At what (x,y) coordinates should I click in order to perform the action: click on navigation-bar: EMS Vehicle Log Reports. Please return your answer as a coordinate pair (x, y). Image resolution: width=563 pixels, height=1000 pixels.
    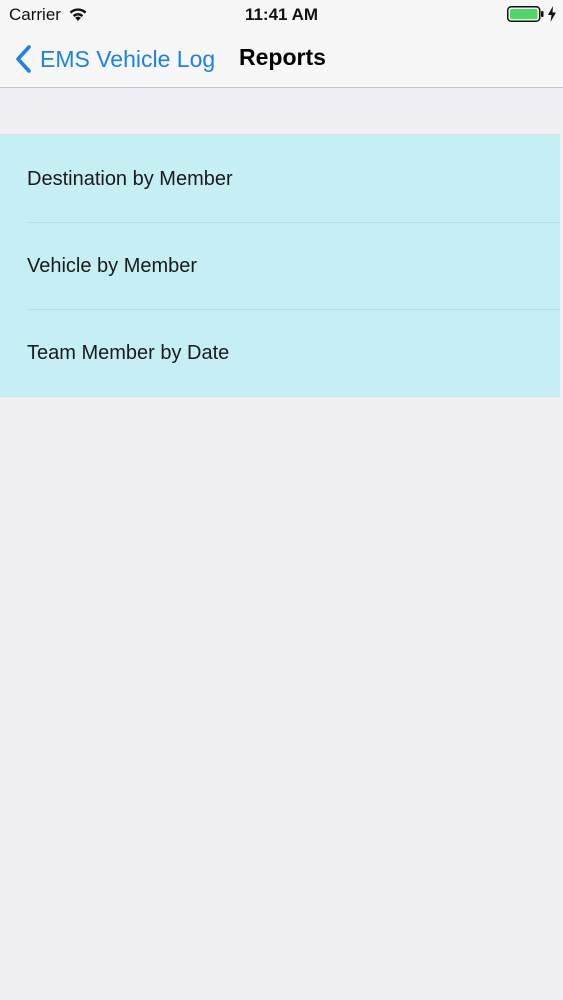
    Looking at the image, I should click on (281, 59).